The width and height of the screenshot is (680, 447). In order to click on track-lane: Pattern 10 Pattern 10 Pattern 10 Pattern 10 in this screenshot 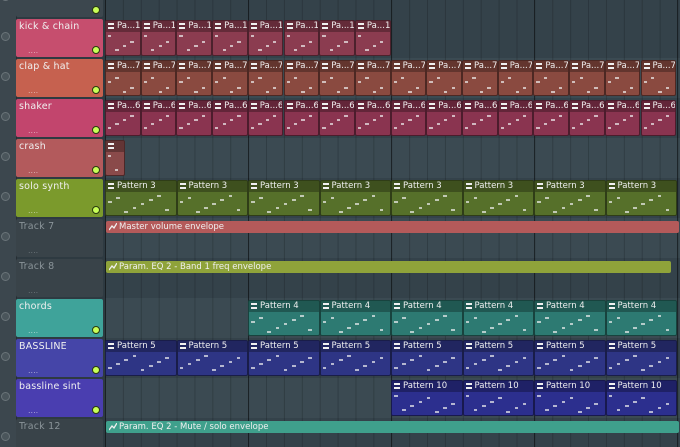, I will do `click(392, 398)`.